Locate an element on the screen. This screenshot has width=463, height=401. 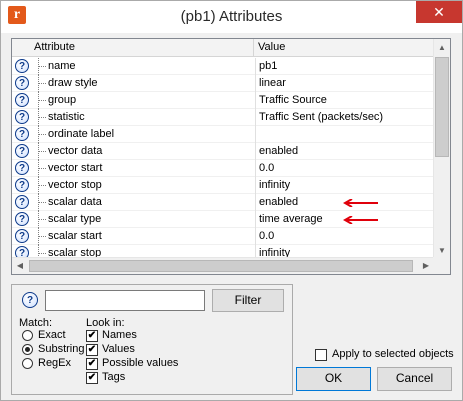
attribute-name: scalar type is located at coordinates (75, 219).